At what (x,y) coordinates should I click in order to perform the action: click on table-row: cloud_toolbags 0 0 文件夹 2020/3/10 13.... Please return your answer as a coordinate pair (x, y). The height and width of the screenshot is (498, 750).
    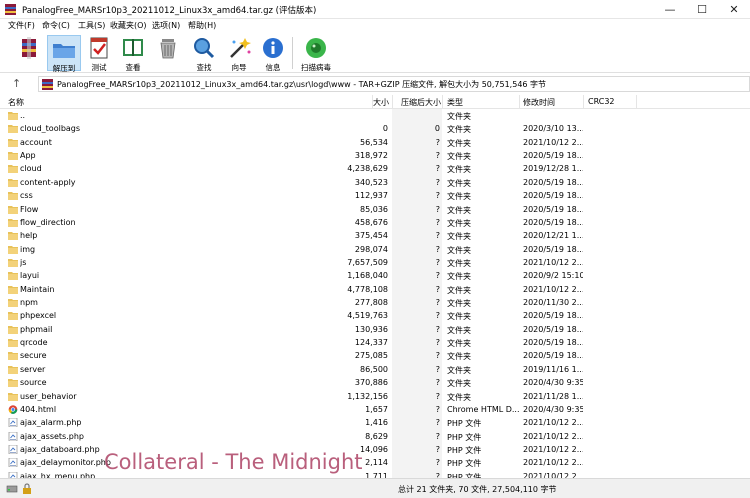
    Looking at the image, I should click on (375, 128).